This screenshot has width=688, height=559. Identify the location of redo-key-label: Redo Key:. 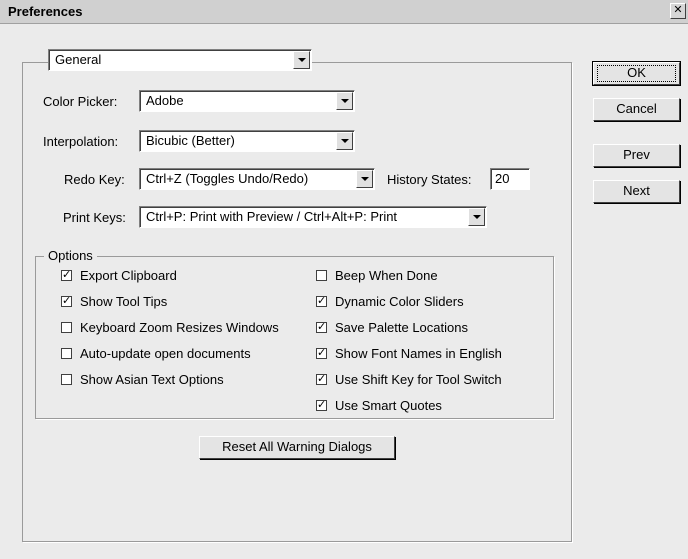
(94, 179).